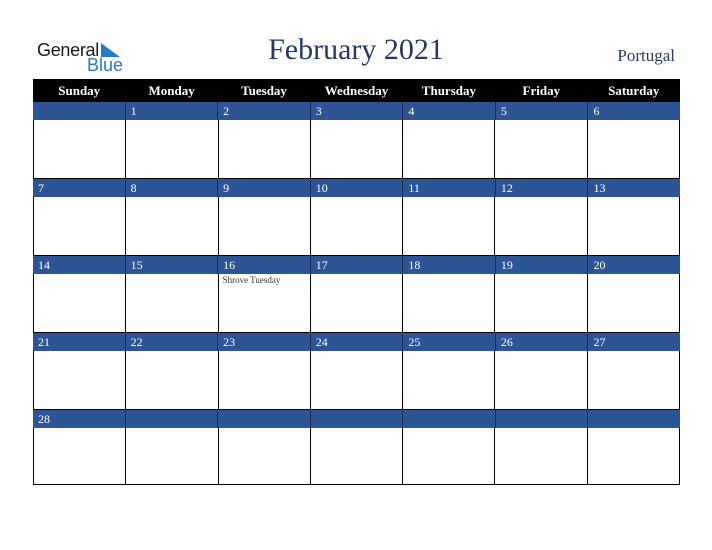  Describe the element at coordinates (41, 188) in the screenshot. I see `day-number: 7` at that location.